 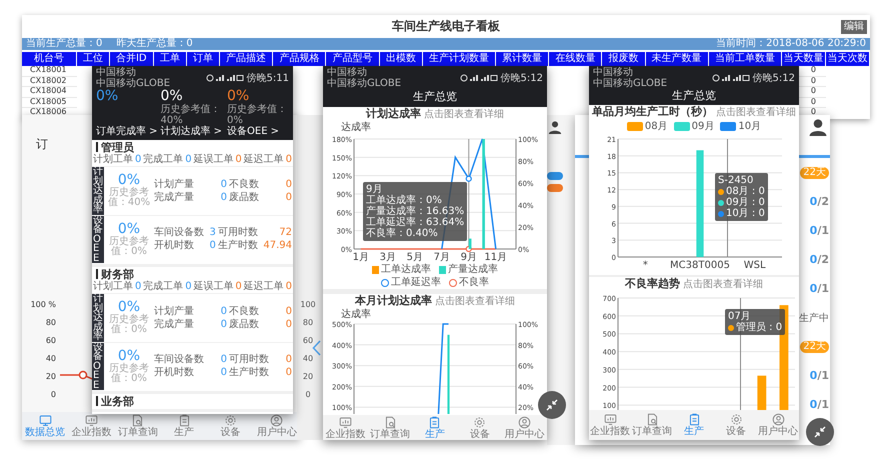 What do you see at coordinates (170, 59) in the screenshot?
I see `column-header: 工单` at bounding box center [170, 59].